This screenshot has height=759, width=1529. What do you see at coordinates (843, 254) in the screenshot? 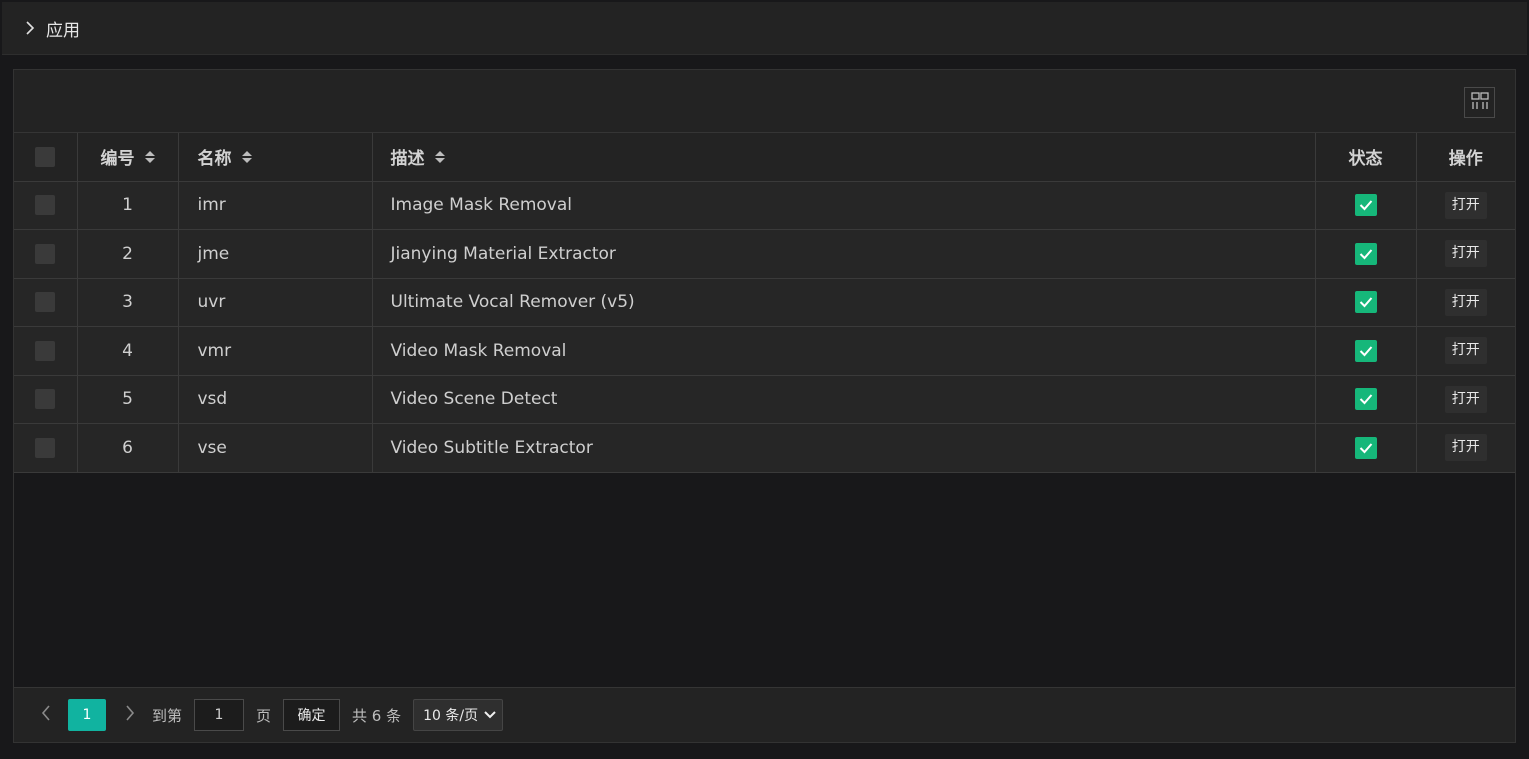
I see `row-description: Jianying Material Extractor` at bounding box center [843, 254].